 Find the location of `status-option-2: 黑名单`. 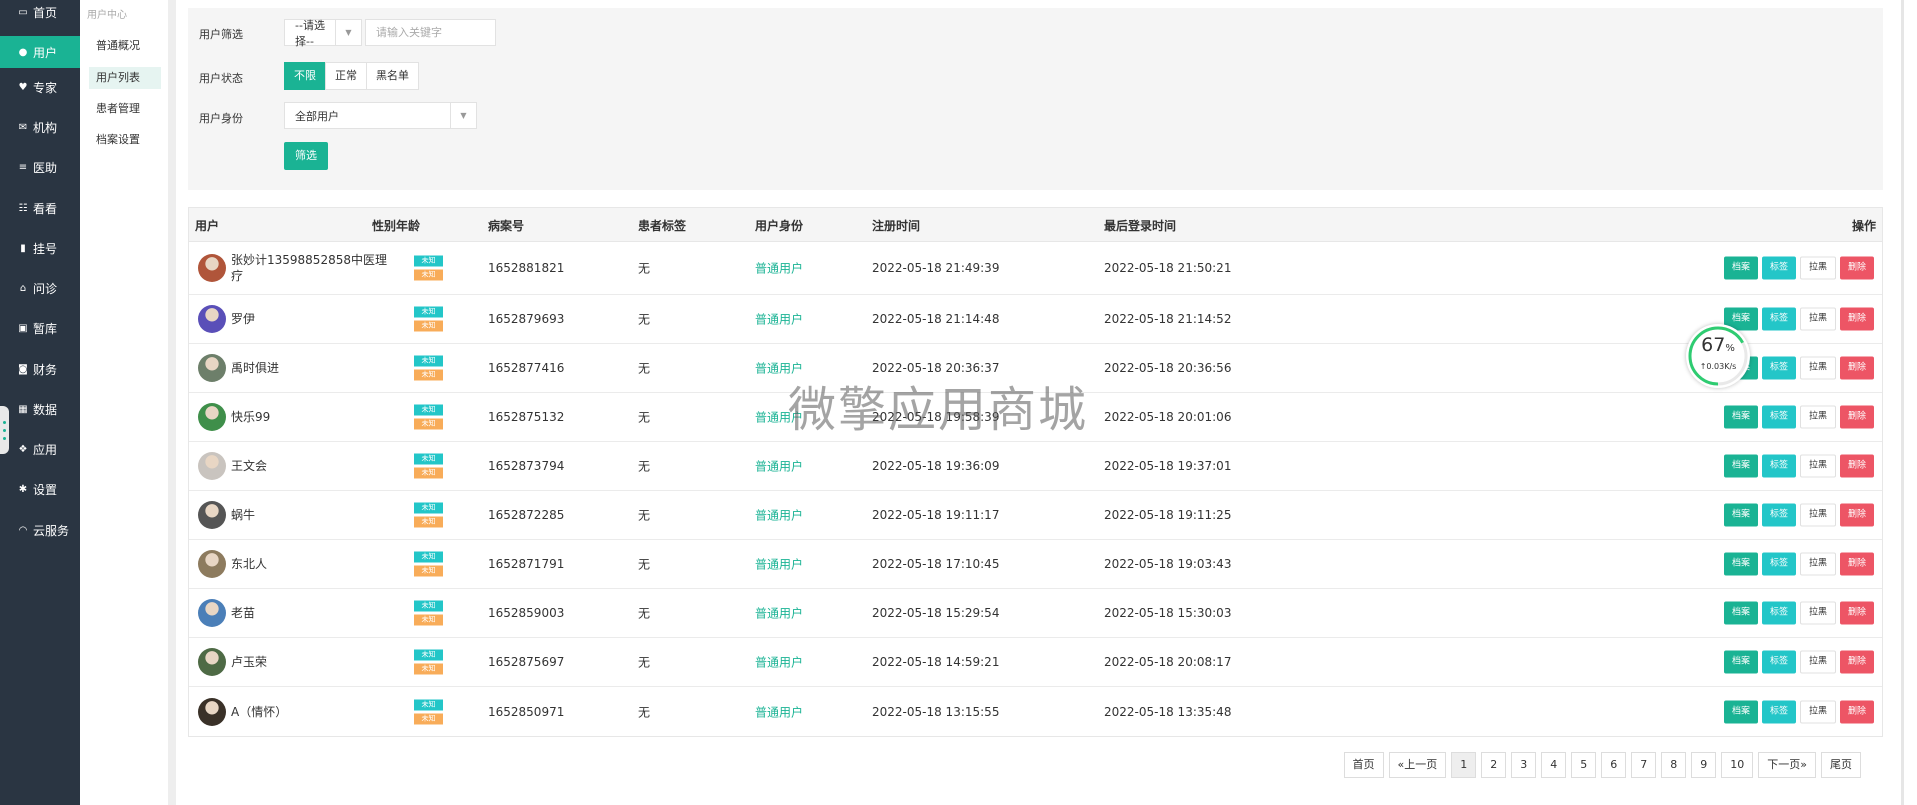

status-option-2: 黑名单 is located at coordinates (392, 76).